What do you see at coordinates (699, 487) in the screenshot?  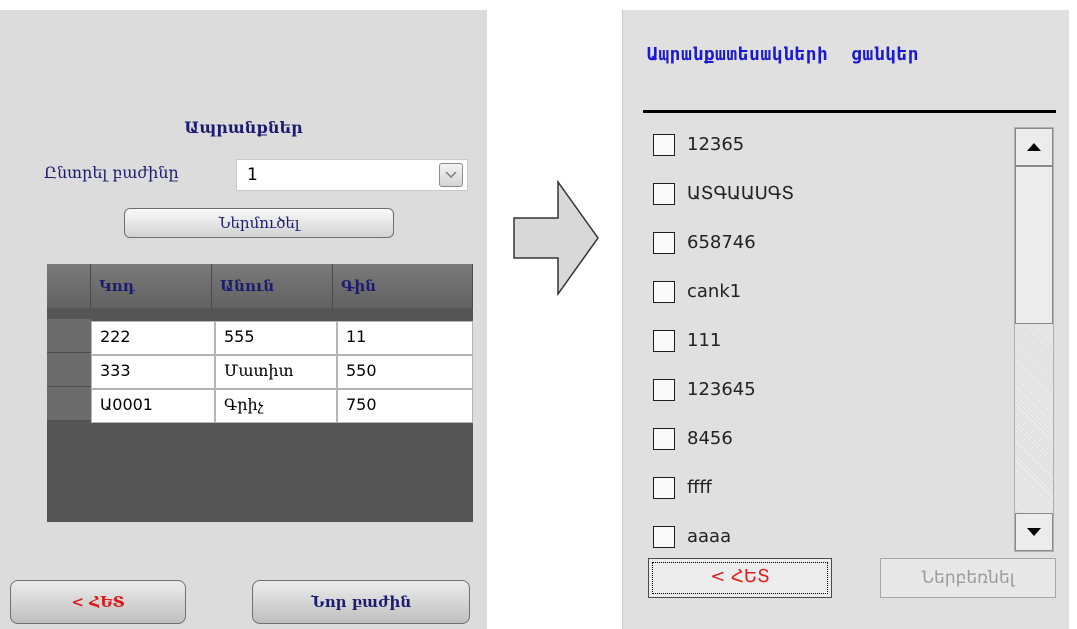 I see `list-item-label: ffff` at bounding box center [699, 487].